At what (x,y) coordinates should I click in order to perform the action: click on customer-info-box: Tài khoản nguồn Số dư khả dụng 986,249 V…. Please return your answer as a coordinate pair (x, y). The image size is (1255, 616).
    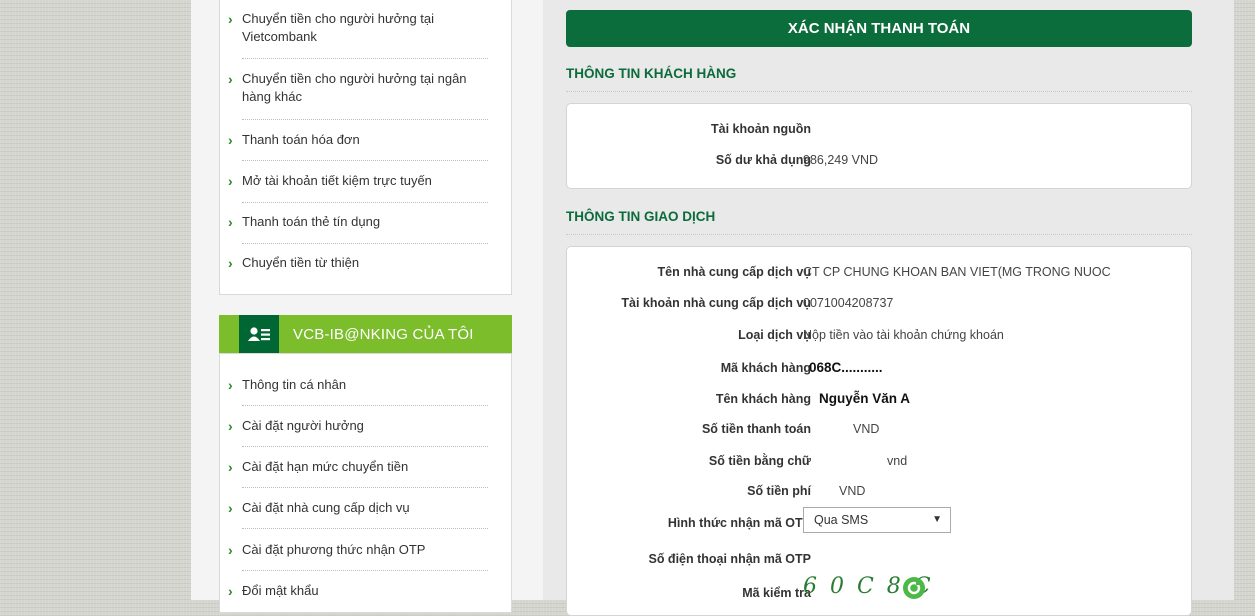
    Looking at the image, I should click on (879, 146).